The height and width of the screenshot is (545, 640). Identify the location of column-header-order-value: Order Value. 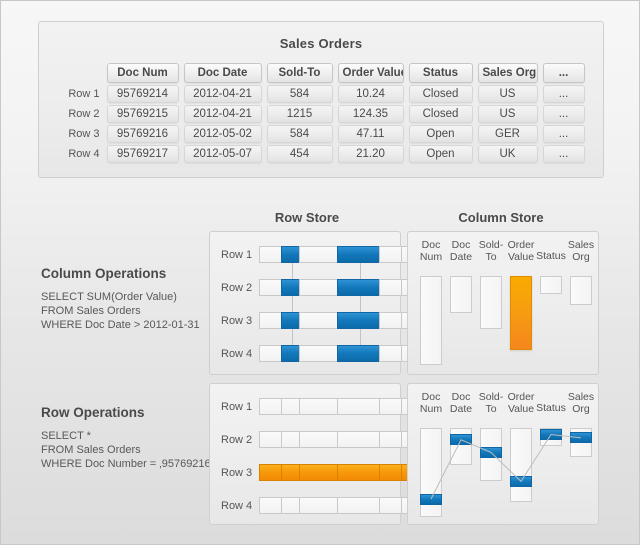
(370, 73).